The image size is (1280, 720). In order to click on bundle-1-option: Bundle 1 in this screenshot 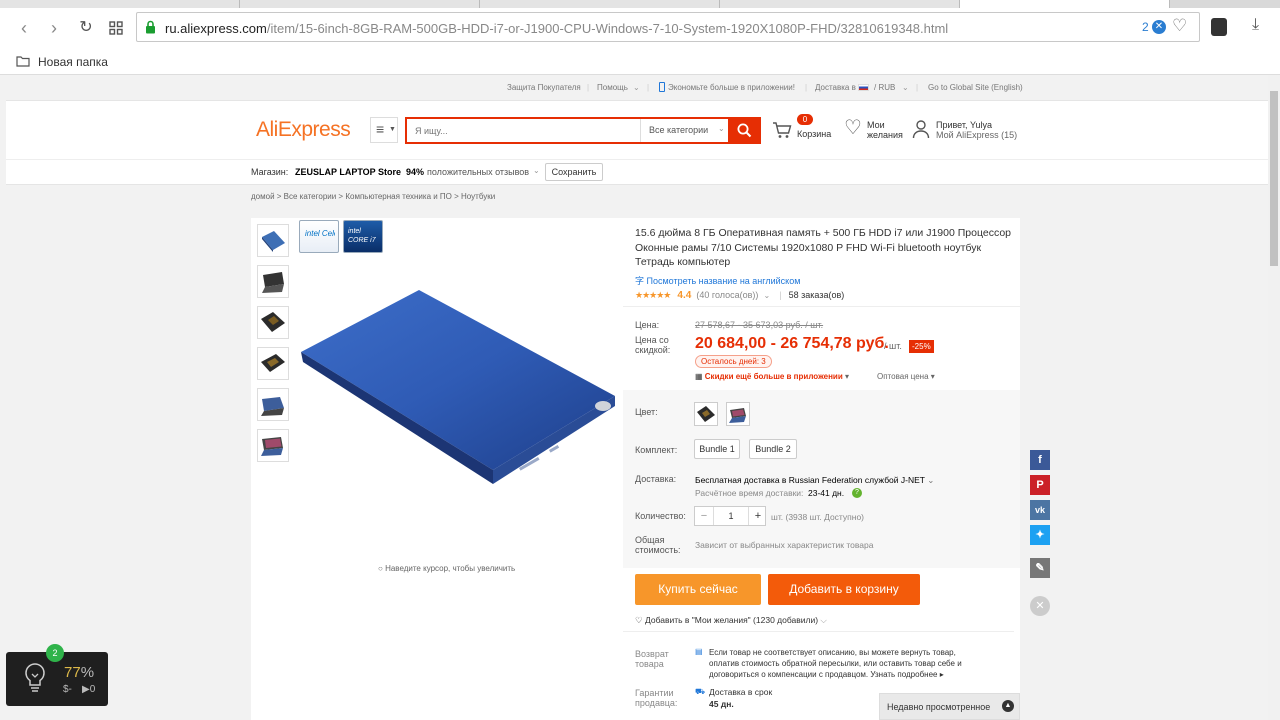, I will do `click(717, 449)`.